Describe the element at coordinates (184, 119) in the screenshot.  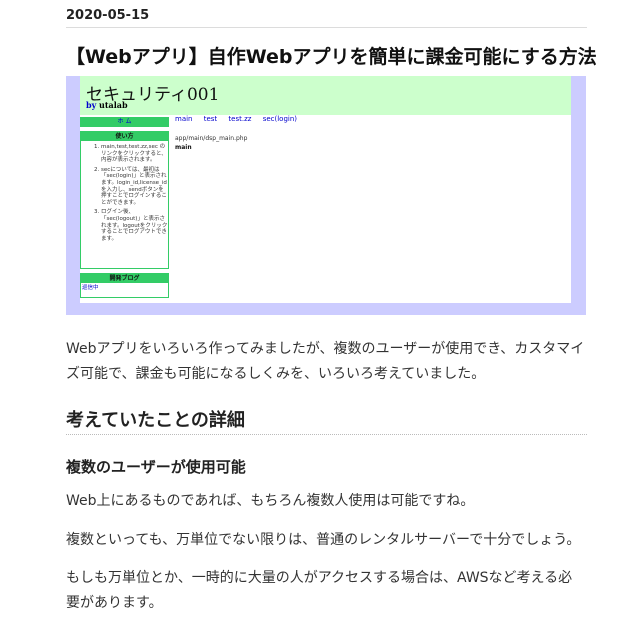
I see `screenshot-menu-main: main` at that location.